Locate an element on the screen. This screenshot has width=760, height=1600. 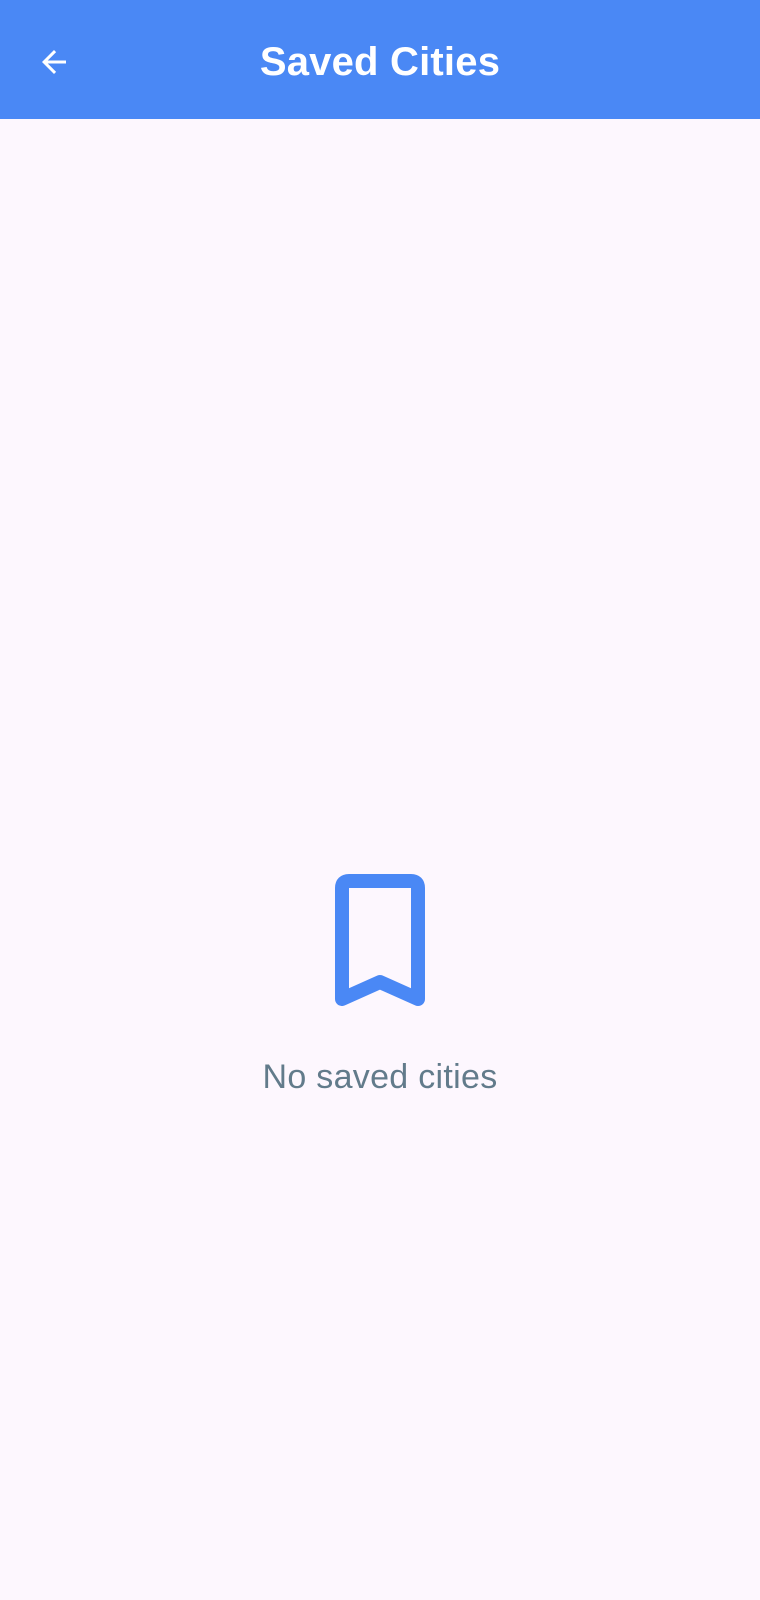
empty-state-message: No saved cities is located at coordinates (380, 1077).